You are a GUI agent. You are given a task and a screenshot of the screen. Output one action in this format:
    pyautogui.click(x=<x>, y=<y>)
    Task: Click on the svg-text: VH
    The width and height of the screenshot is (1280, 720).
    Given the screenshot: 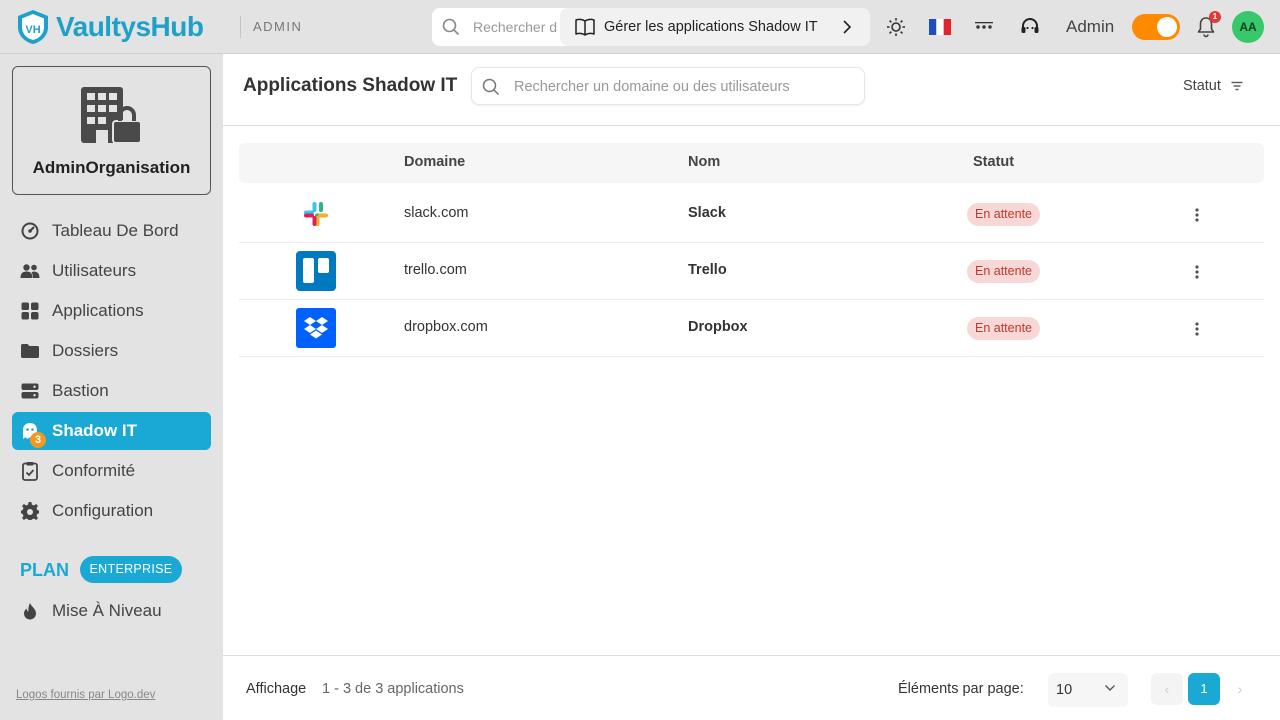 What is the action you would take?
    pyautogui.click(x=32, y=30)
    